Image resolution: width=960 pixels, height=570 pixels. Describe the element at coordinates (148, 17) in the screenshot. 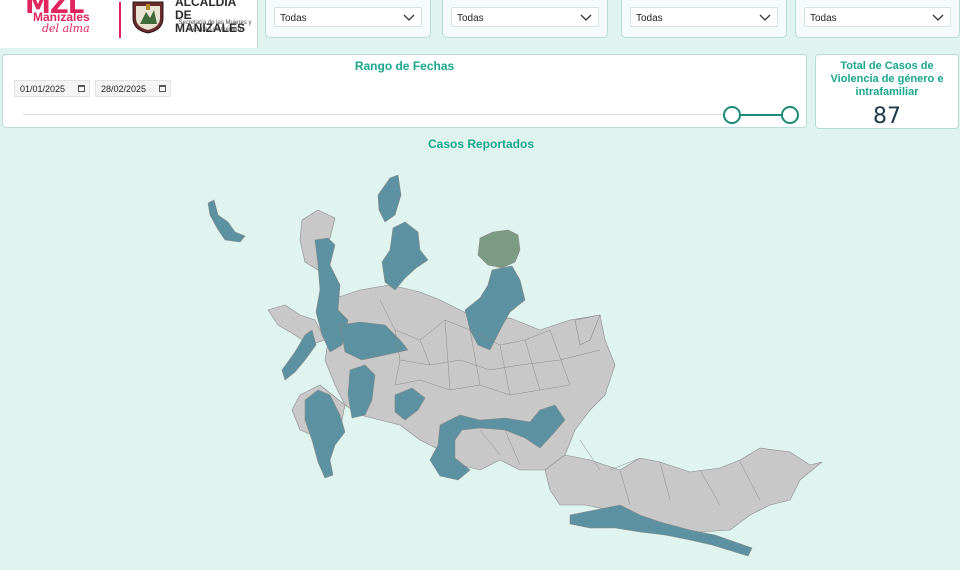

I see `shield-icon` at that location.